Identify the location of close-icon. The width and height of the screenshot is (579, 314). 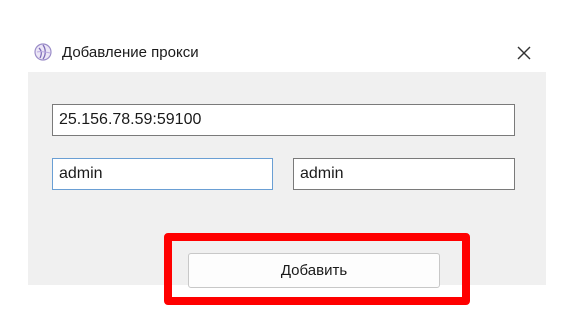
(524, 53).